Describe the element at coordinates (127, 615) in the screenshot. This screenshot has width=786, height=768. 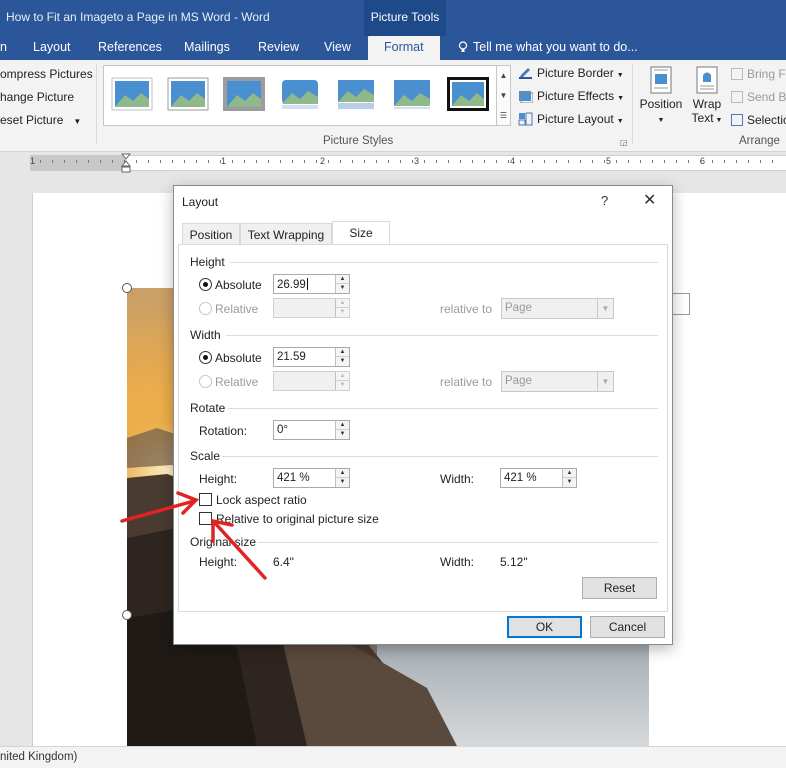
I see `resize-handle-mid-left` at that location.